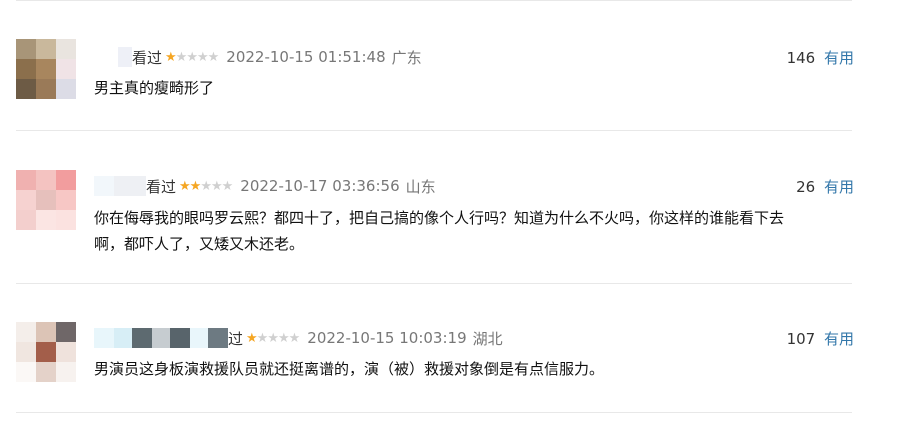 The width and height of the screenshot is (910, 421). I want to click on vote-count: 146, so click(801, 58).